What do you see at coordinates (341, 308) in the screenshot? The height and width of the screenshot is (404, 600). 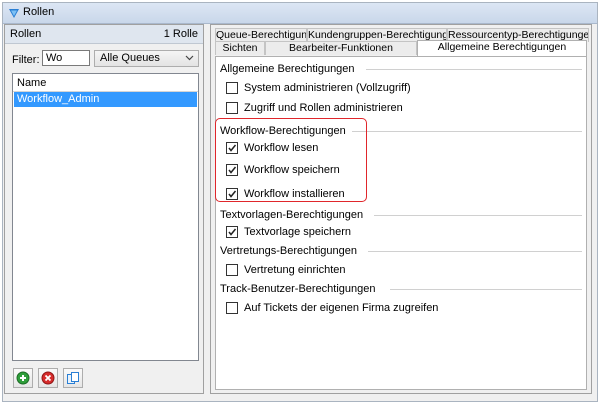 I see `checkbox-label: Auf Tickets der eigenen Firma zugreifen` at bounding box center [341, 308].